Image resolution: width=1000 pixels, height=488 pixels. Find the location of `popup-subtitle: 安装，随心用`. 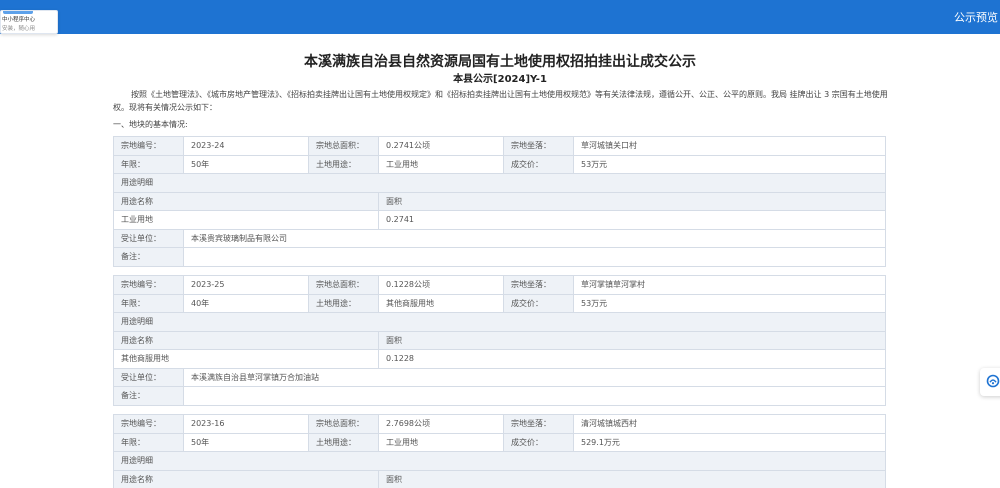

popup-subtitle: 安装，随心用 is located at coordinates (19, 29).